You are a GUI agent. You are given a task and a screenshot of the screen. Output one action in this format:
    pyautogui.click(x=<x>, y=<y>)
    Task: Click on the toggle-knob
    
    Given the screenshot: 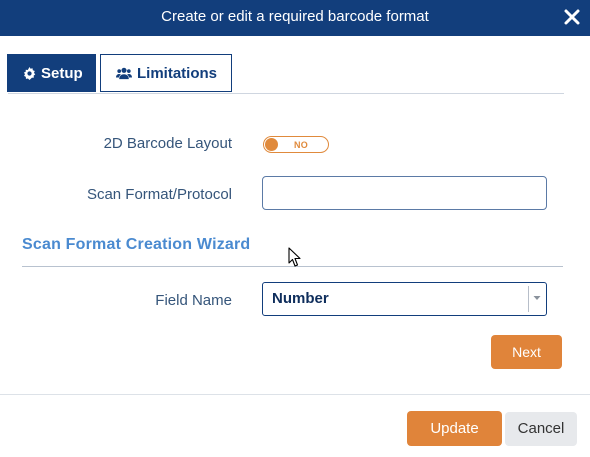 What is the action you would take?
    pyautogui.click(x=271, y=144)
    